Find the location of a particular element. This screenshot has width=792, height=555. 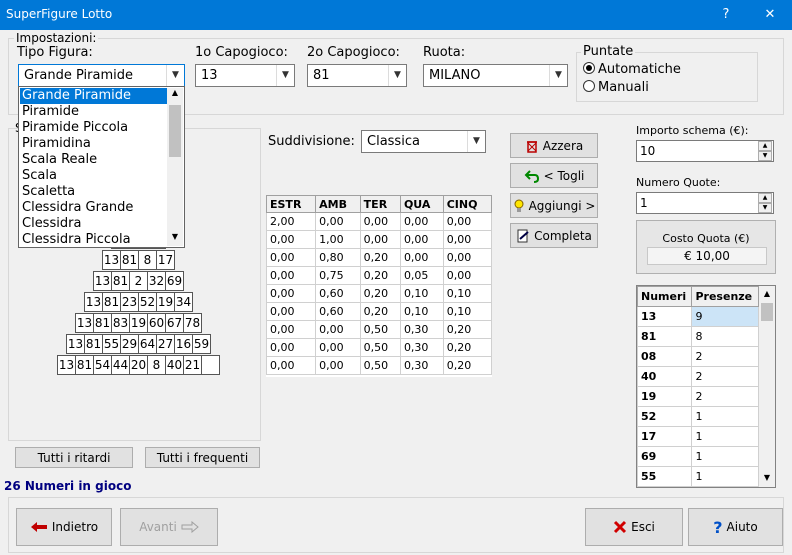

pyramid-cell: 64 is located at coordinates (147, 344).